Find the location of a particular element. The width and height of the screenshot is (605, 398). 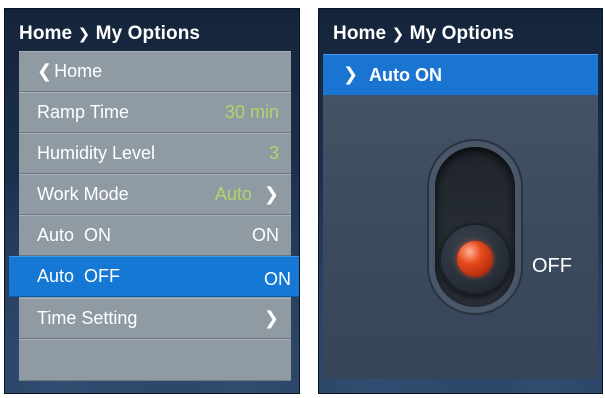

menu-item-time-setting: Time Setting ❯ is located at coordinates (155, 318).